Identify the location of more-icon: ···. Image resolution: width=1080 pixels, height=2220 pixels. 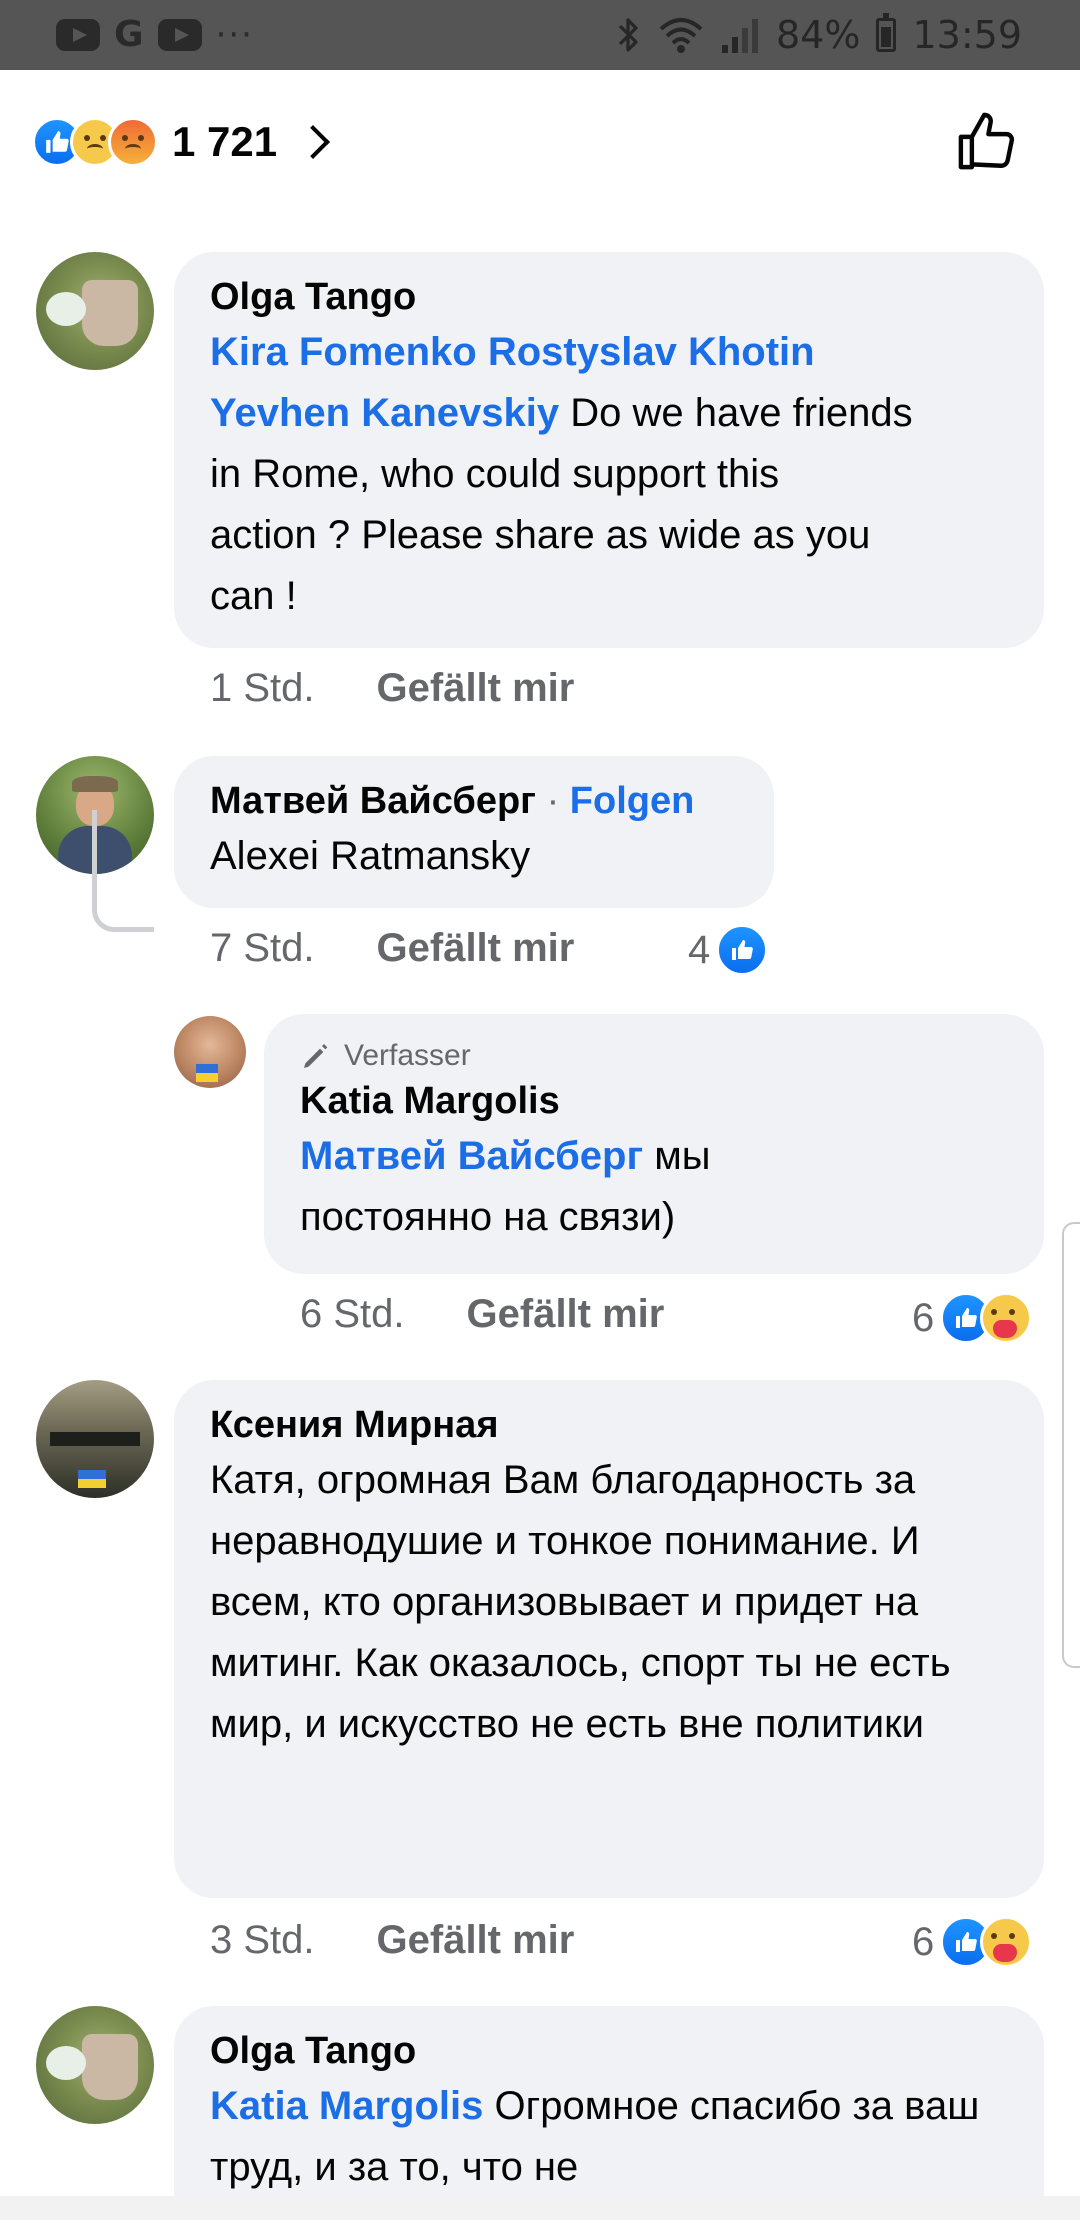
(234, 35).